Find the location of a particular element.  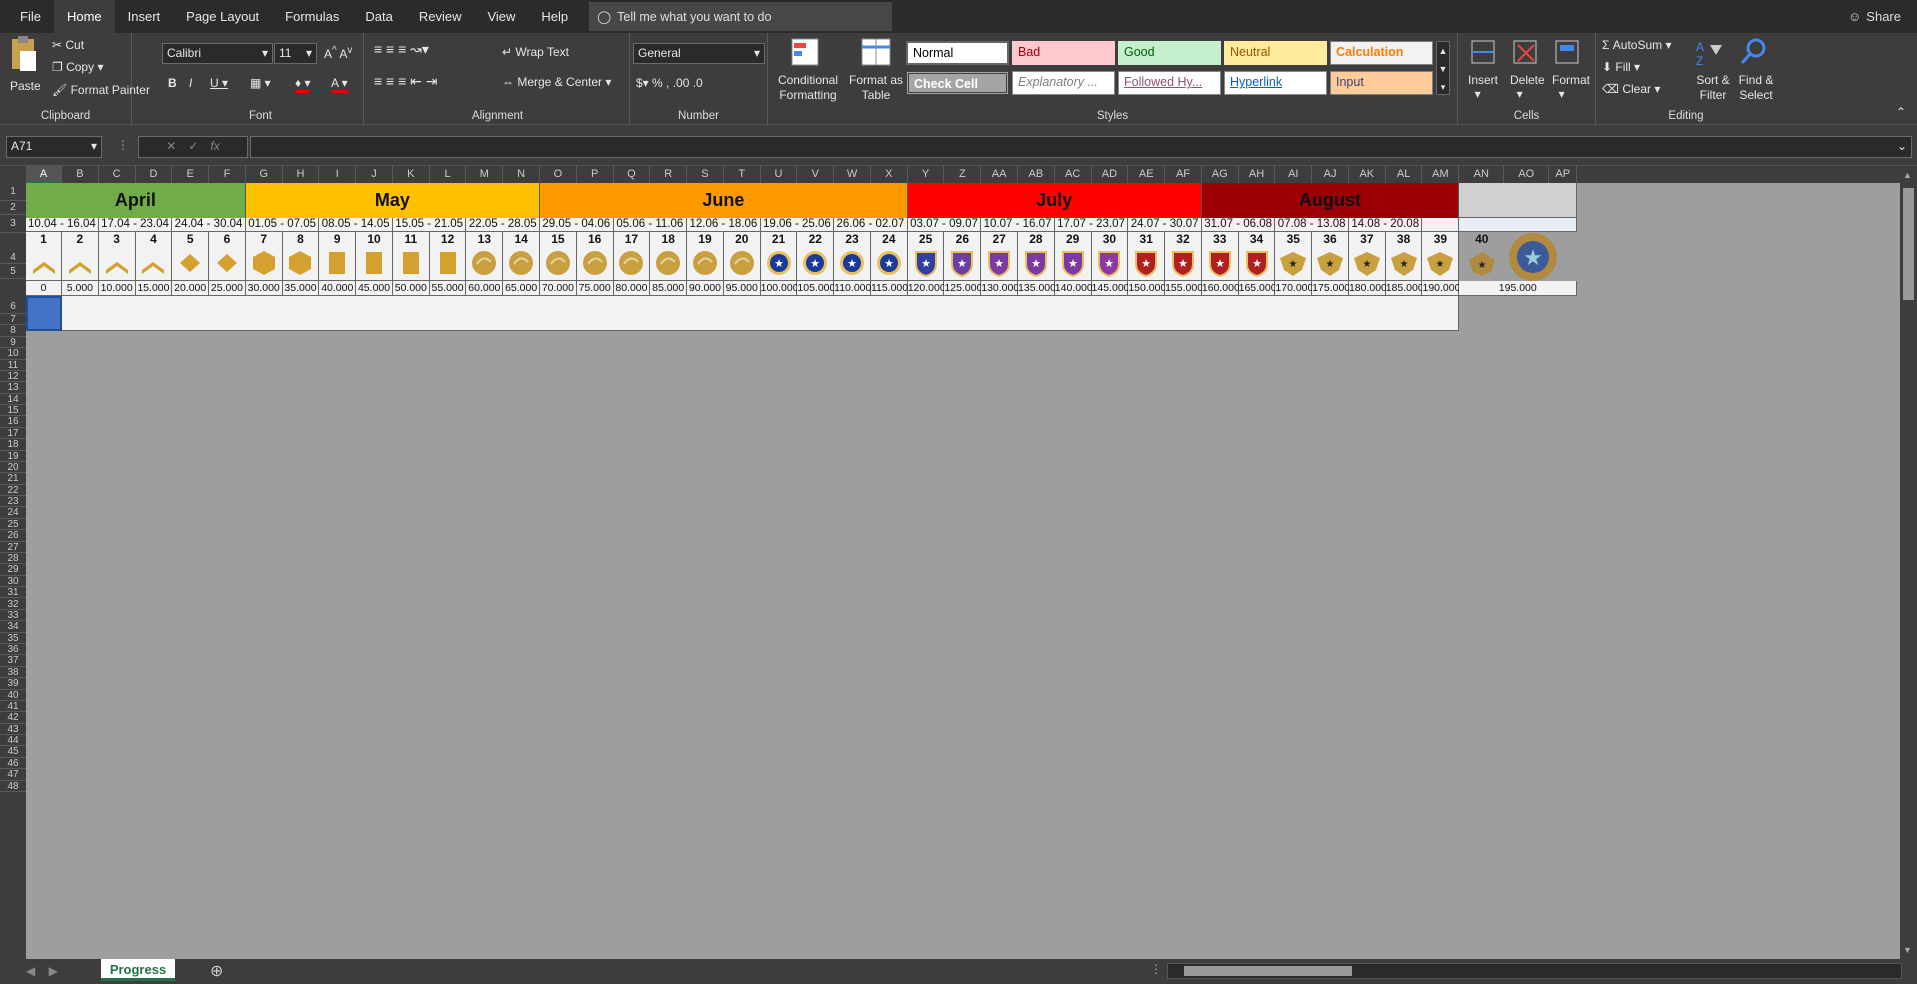

tell-me-search: ◯ Tell me what you want to do is located at coordinates (741, 16).